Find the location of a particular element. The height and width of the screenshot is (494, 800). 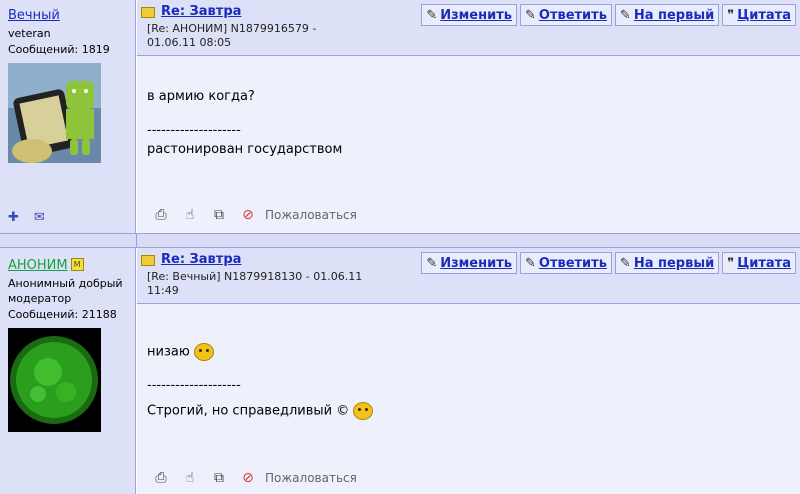

post-body-line: низаю is located at coordinates (180, 352).